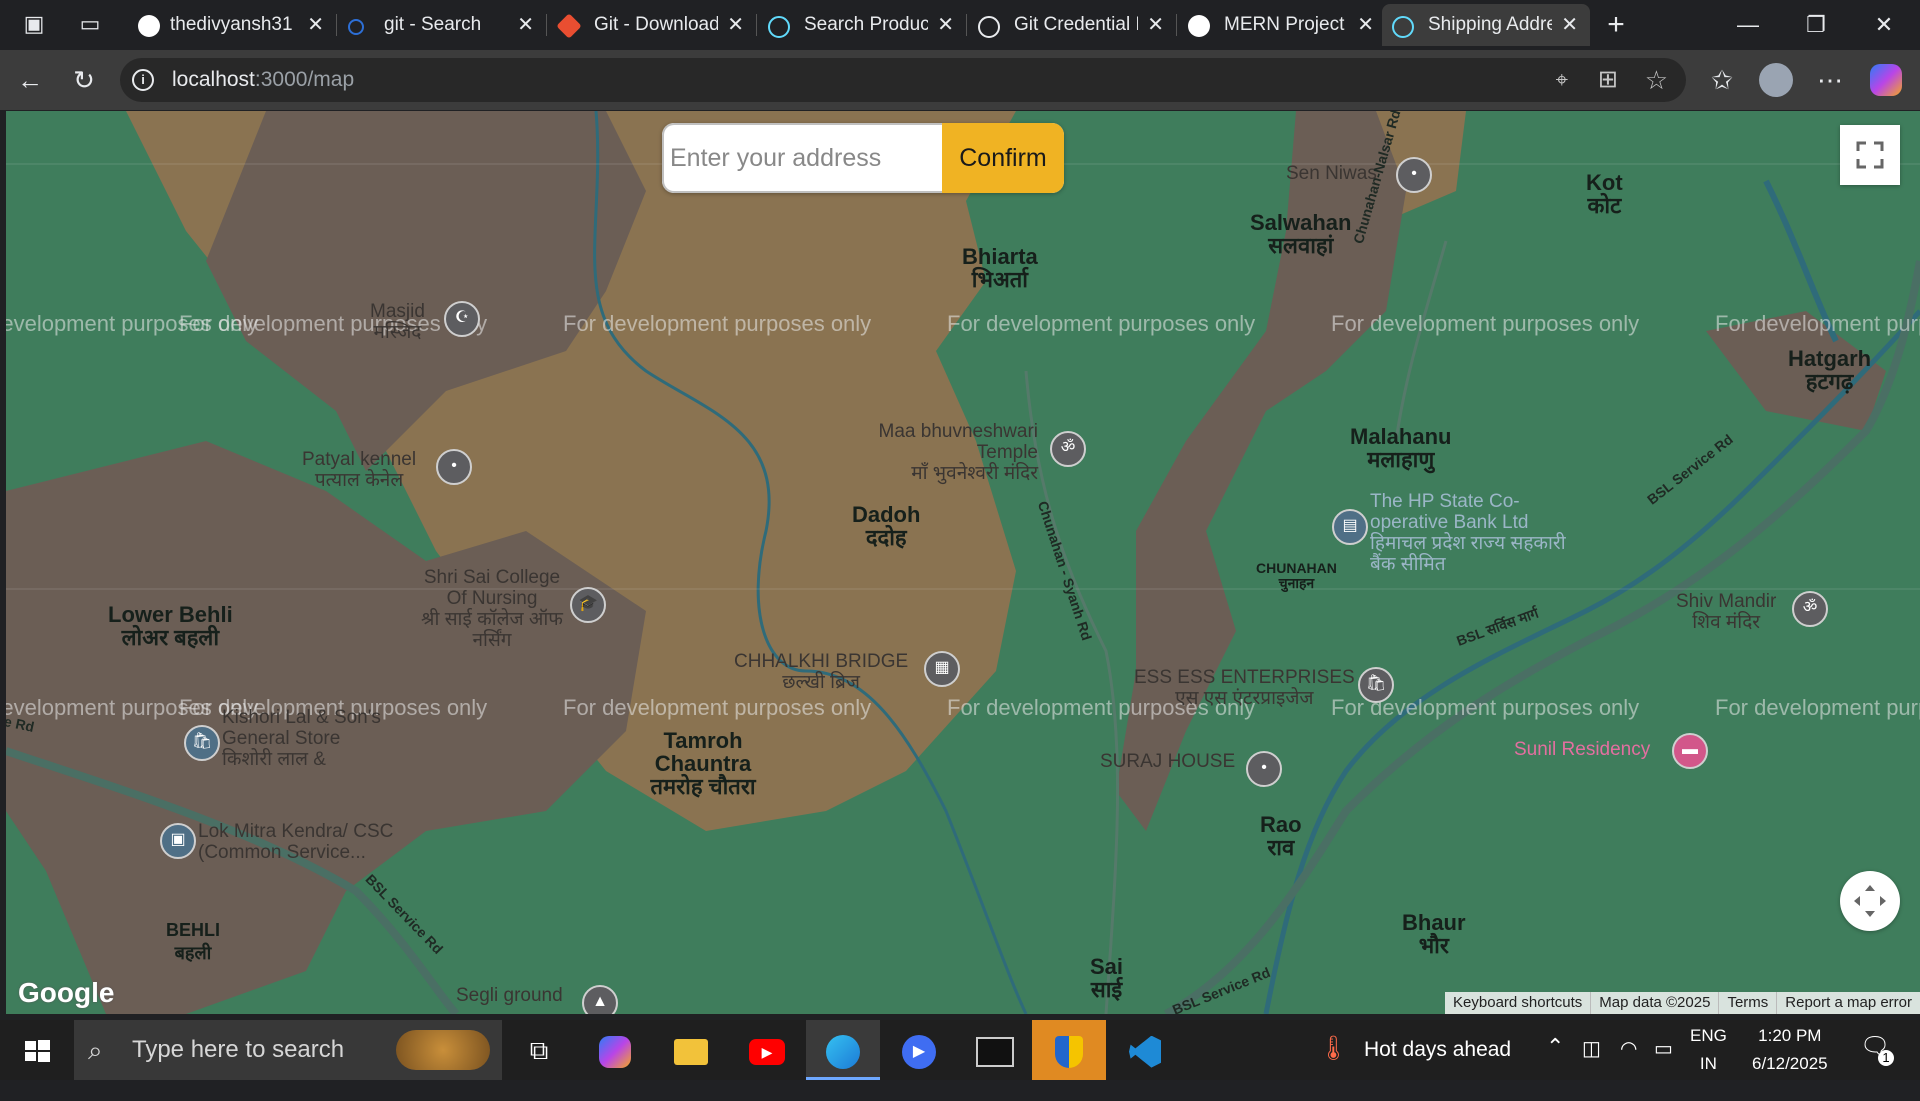 The image size is (1920, 1101). Describe the element at coordinates (1244, 688) in the screenshot. I see `poi-label: ESS ESS ENTERPRISES एस एस एंटरप्राइजेज` at that location.